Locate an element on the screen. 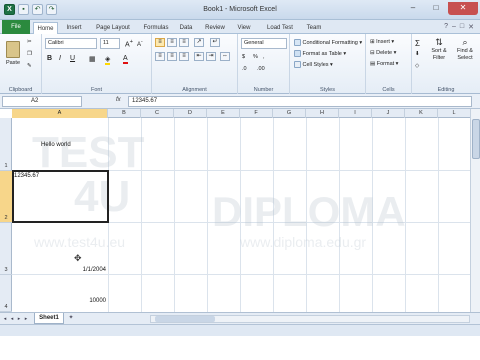 This screenshot has width=480, height=360. vertical-scrollbar is located at coordinates (475, 210).